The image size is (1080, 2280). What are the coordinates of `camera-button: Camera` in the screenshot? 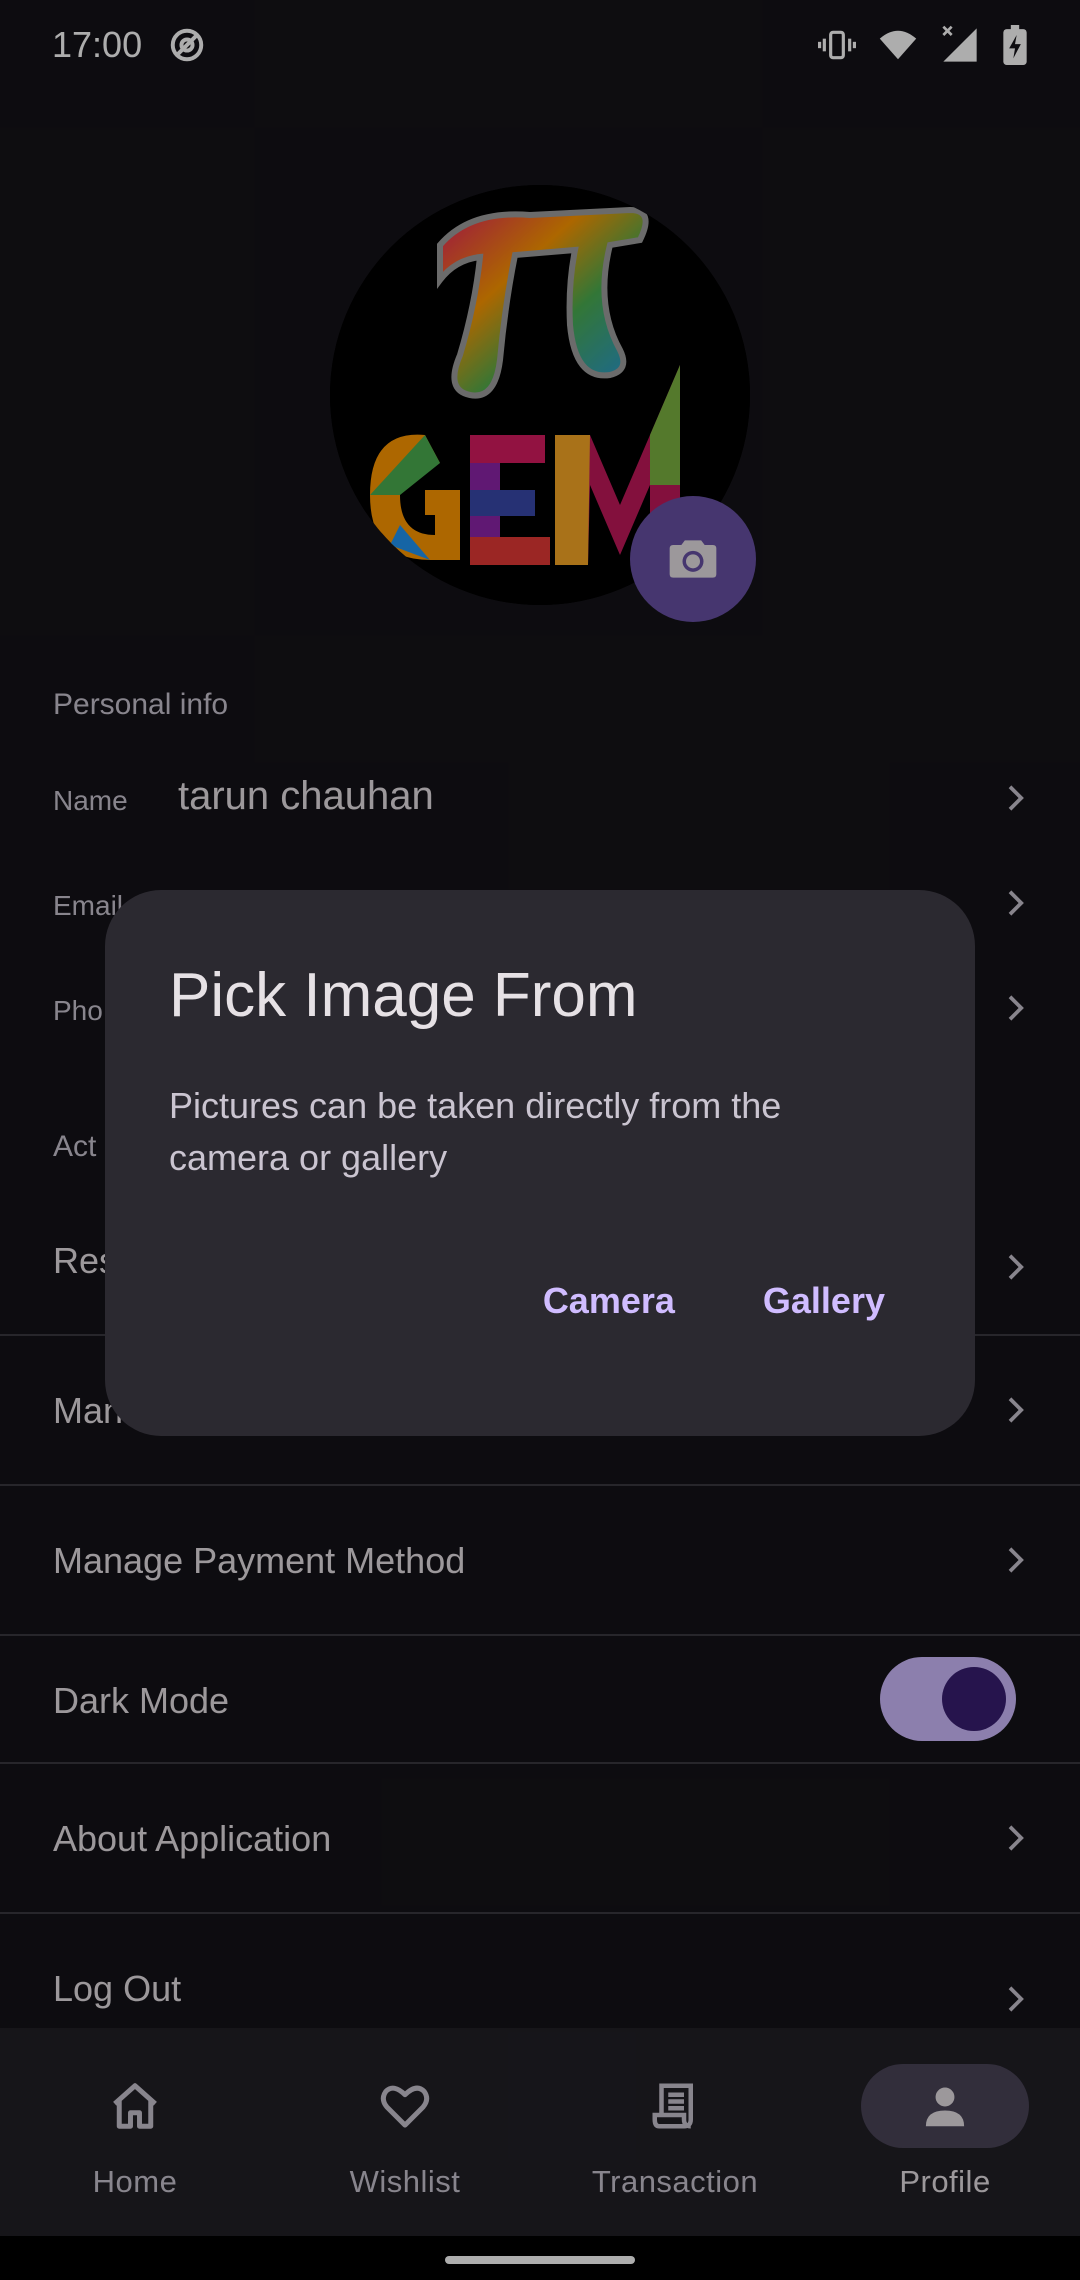 It's located at (609, 1301).